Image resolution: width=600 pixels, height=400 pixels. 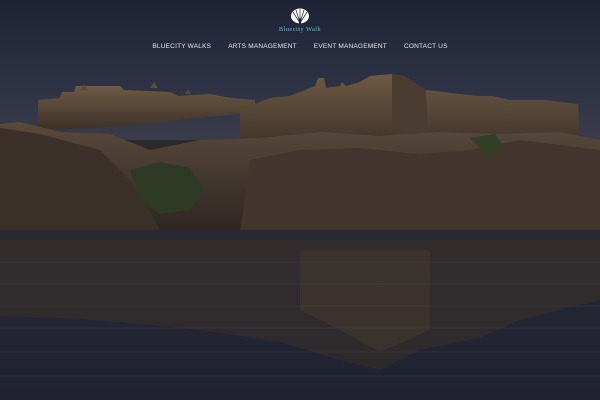 I want to click on nav-link-event-management: EVENT MANAGEMENT, so click(x=350, y=47).